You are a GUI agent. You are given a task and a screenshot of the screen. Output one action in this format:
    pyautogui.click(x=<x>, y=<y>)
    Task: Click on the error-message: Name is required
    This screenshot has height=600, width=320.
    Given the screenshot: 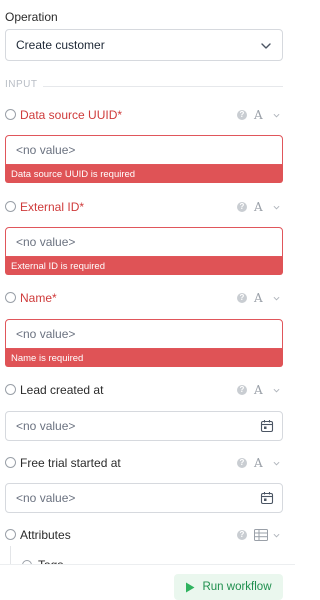 What is the action you would take?
    pyautogui.click(x=144, y=358)
    